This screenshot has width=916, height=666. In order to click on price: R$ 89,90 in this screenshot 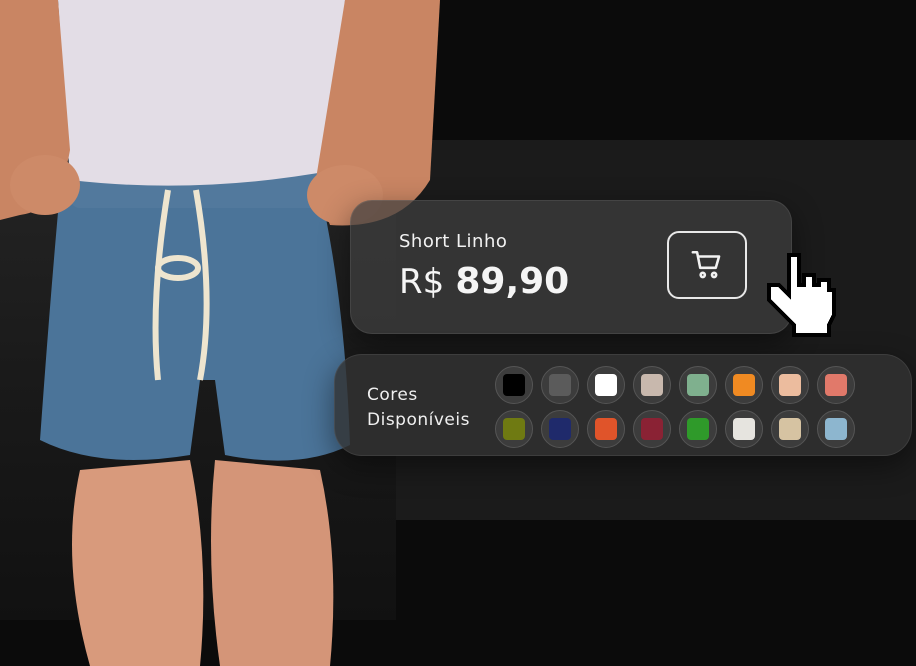, I will do `click(484, 281)`.